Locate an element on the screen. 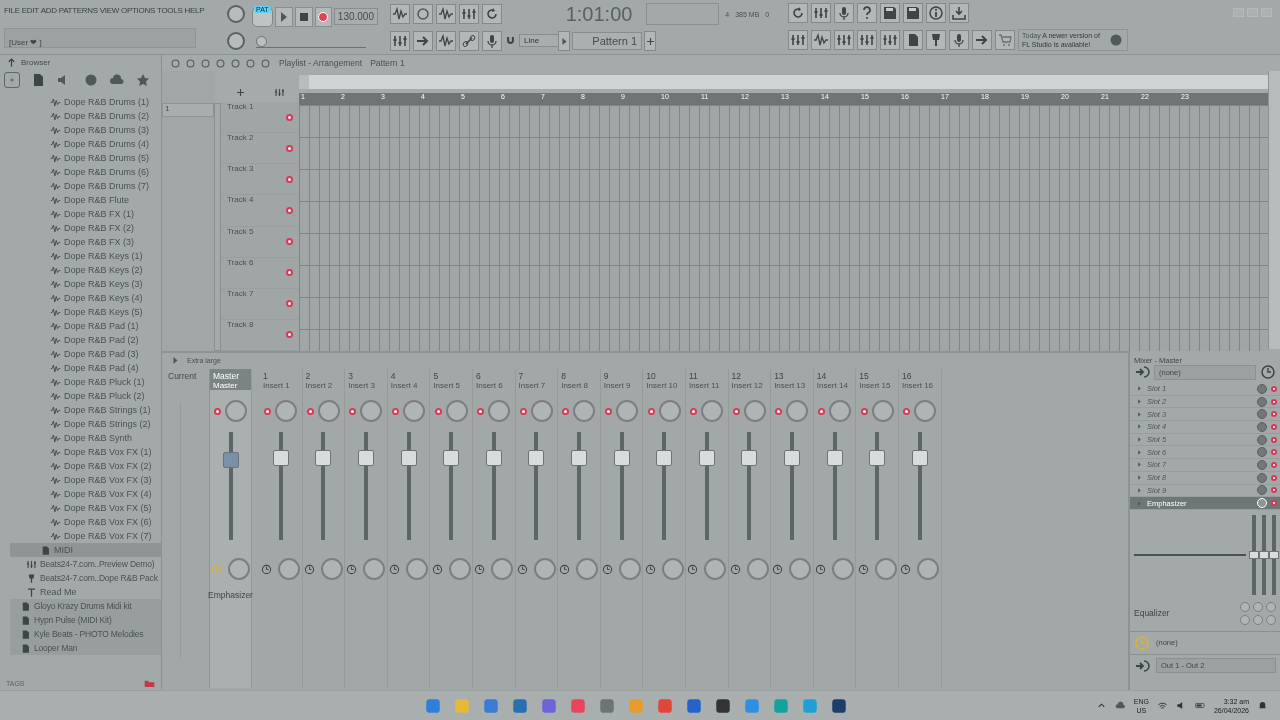  track-header: Track 3 is located at coordinates (260, 180).